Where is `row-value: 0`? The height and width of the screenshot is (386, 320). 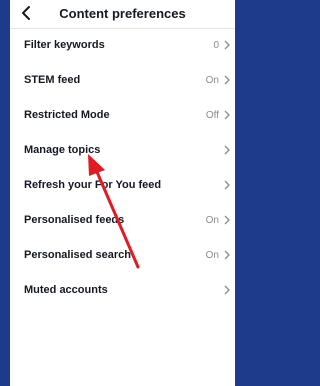 row-value: 0 is located at coordinates (216, 45).